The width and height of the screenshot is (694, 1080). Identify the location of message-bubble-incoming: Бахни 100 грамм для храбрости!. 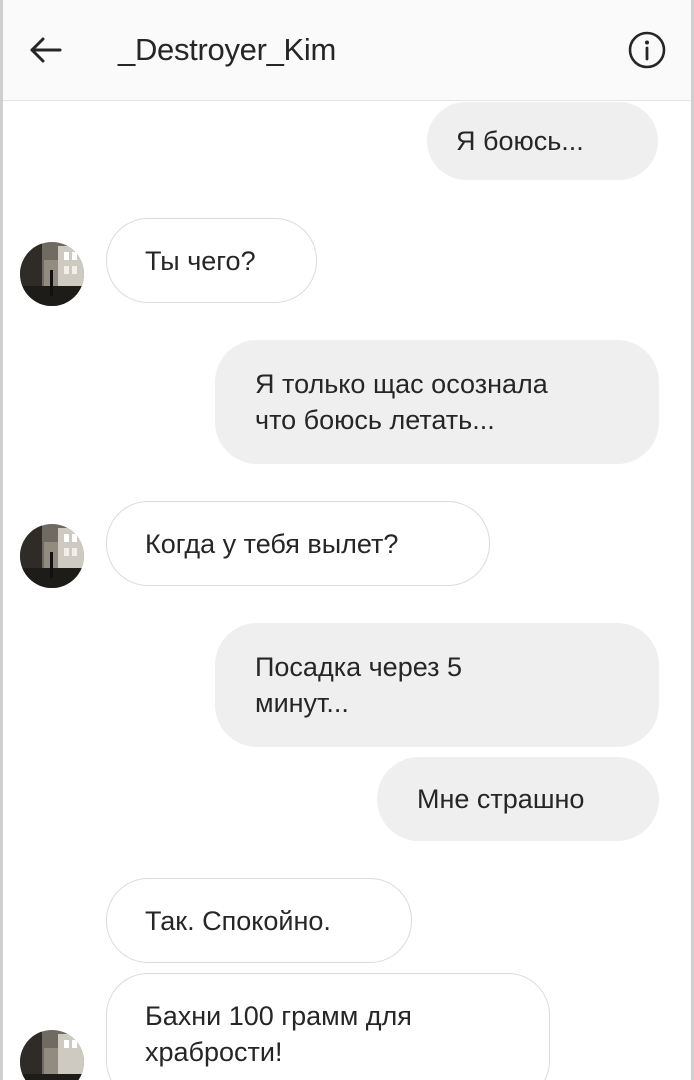
(328, 1026).